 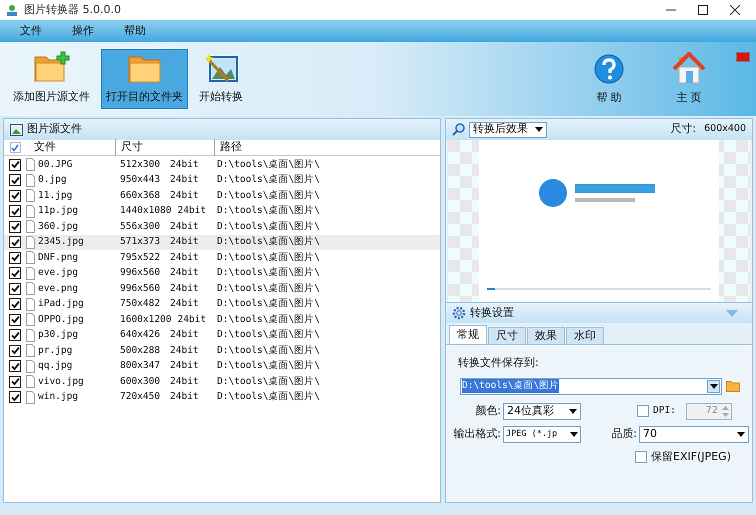 I want to click on image-size: 640x426, so click(x=139, y=335).